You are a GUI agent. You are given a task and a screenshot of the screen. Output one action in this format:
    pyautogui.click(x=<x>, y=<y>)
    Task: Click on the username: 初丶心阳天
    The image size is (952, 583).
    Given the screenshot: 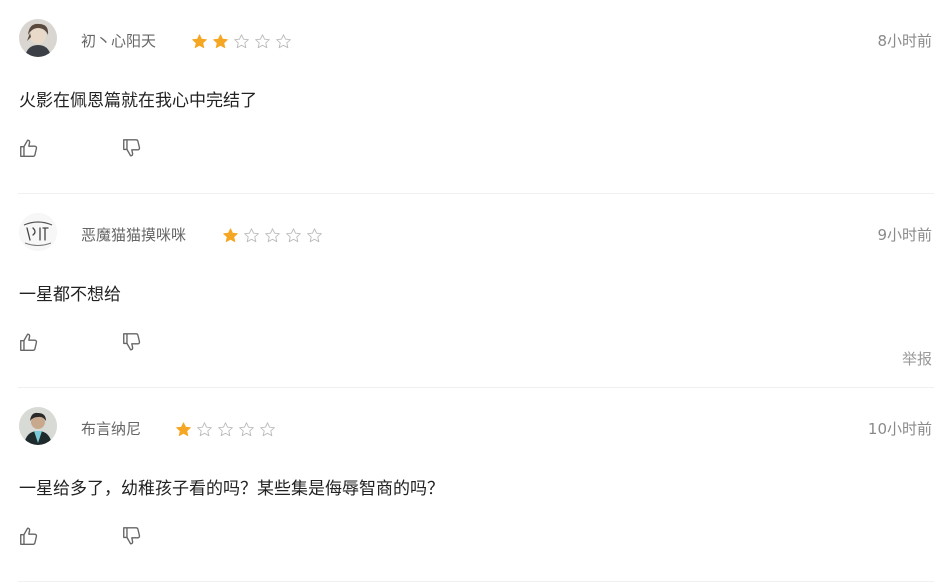 What is the action you would take?
    pyautogui.click(x=118, y=41)
    